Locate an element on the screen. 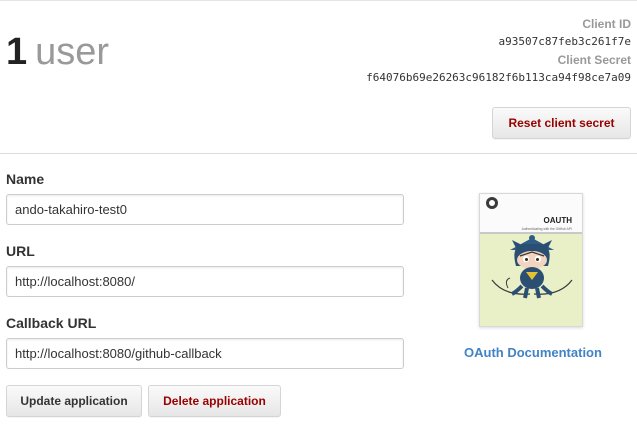 This screenshot has width=637, height=429. oauth-book-cover: OAUTH Authenticating with the GitHub API is located at coordinates (531, 260).